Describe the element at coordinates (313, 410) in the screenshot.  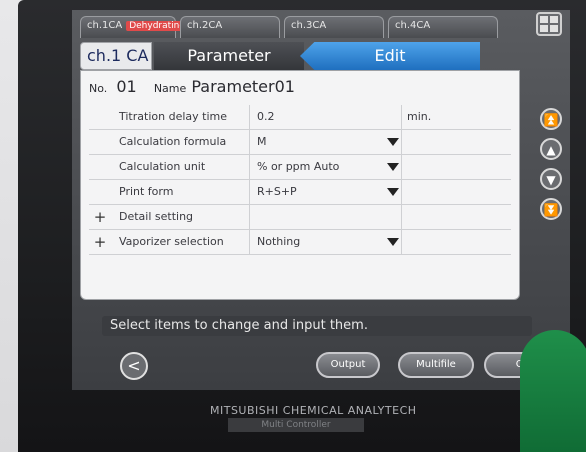
I see `brand-logo-text: MITSUBISHI CHEMICAL ANALYTECH` at that location.